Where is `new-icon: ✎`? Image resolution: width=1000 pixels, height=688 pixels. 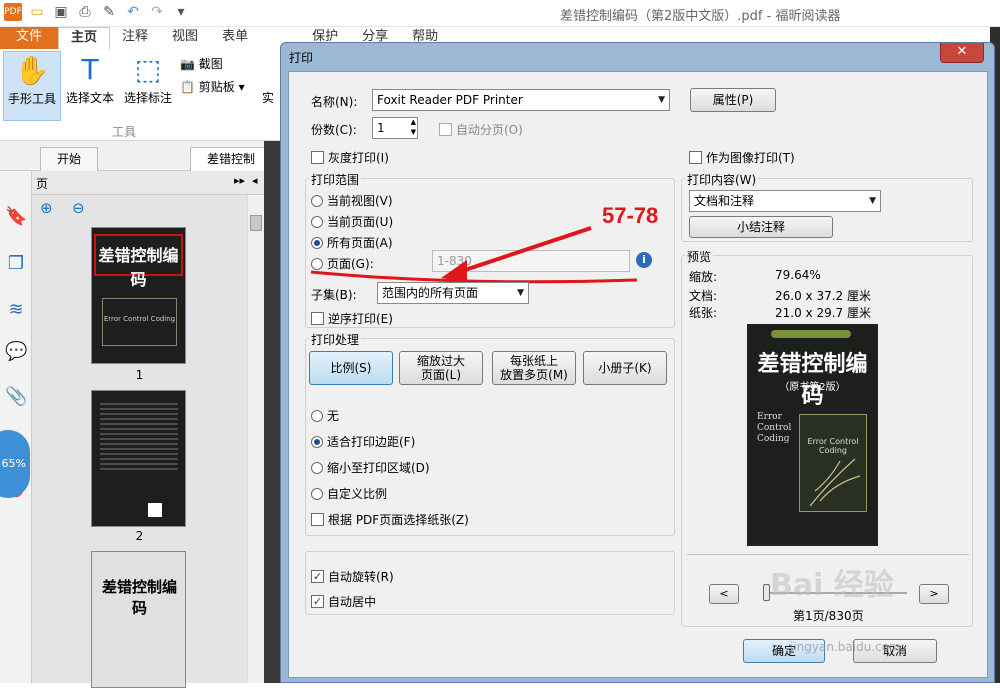 new-icon: ✎ is located at coordinates (109, 12).